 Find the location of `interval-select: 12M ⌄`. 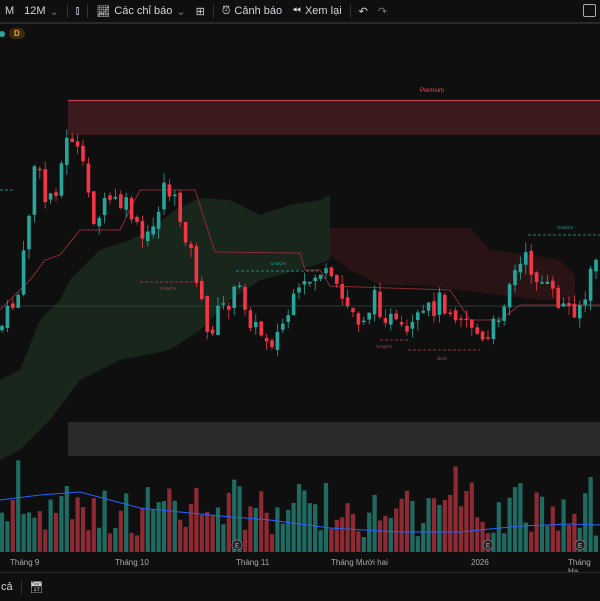

interval-select: 12M ⌄ is located at coordinates (41, 11).